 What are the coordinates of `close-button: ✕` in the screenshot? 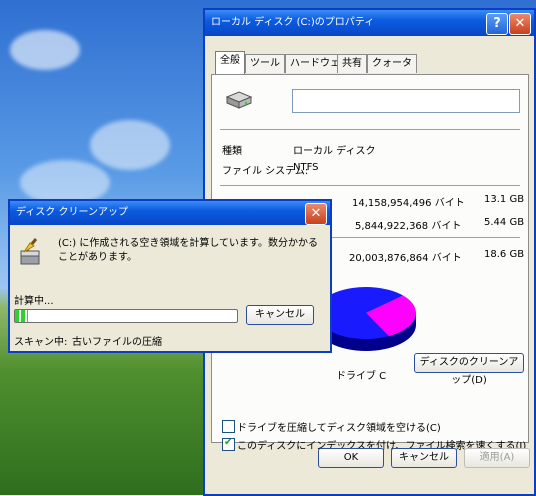 It's located at (520, 24).